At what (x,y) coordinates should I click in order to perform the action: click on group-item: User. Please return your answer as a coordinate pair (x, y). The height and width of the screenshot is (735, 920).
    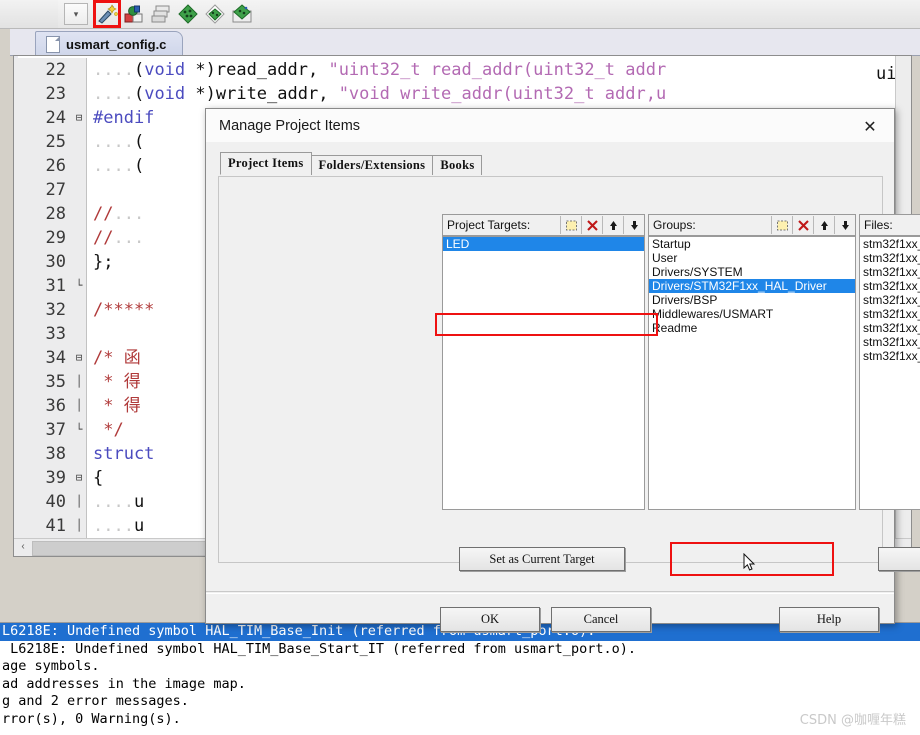
    Looking at the image, I should click on (752, 258).